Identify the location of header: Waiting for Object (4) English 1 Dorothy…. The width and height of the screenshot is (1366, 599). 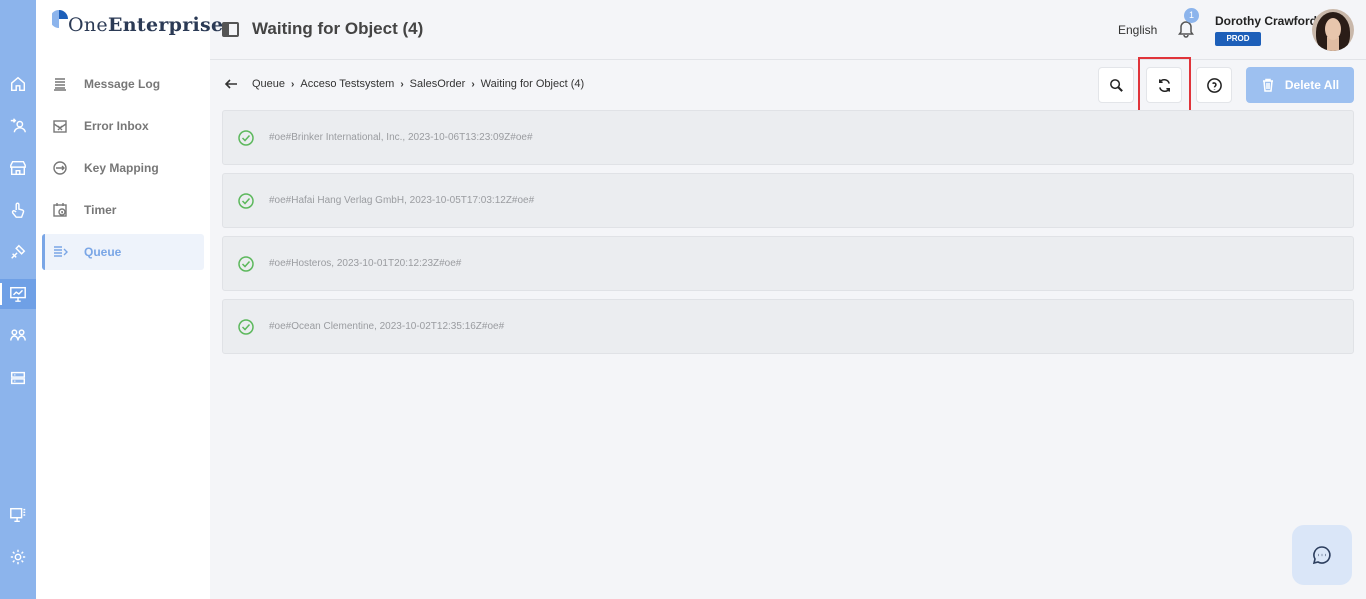
(788, 30).